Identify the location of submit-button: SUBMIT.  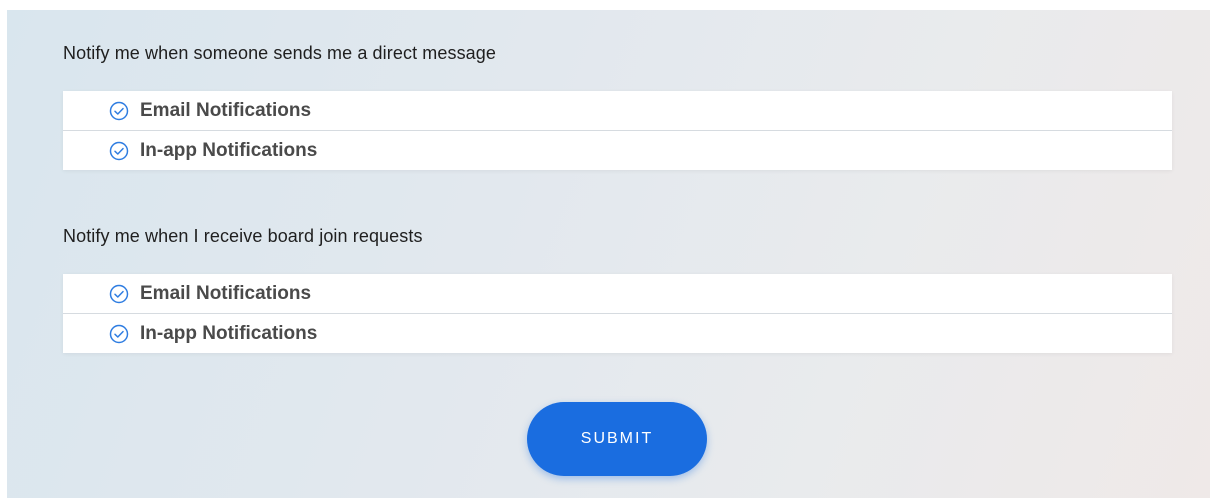
(617, 439).